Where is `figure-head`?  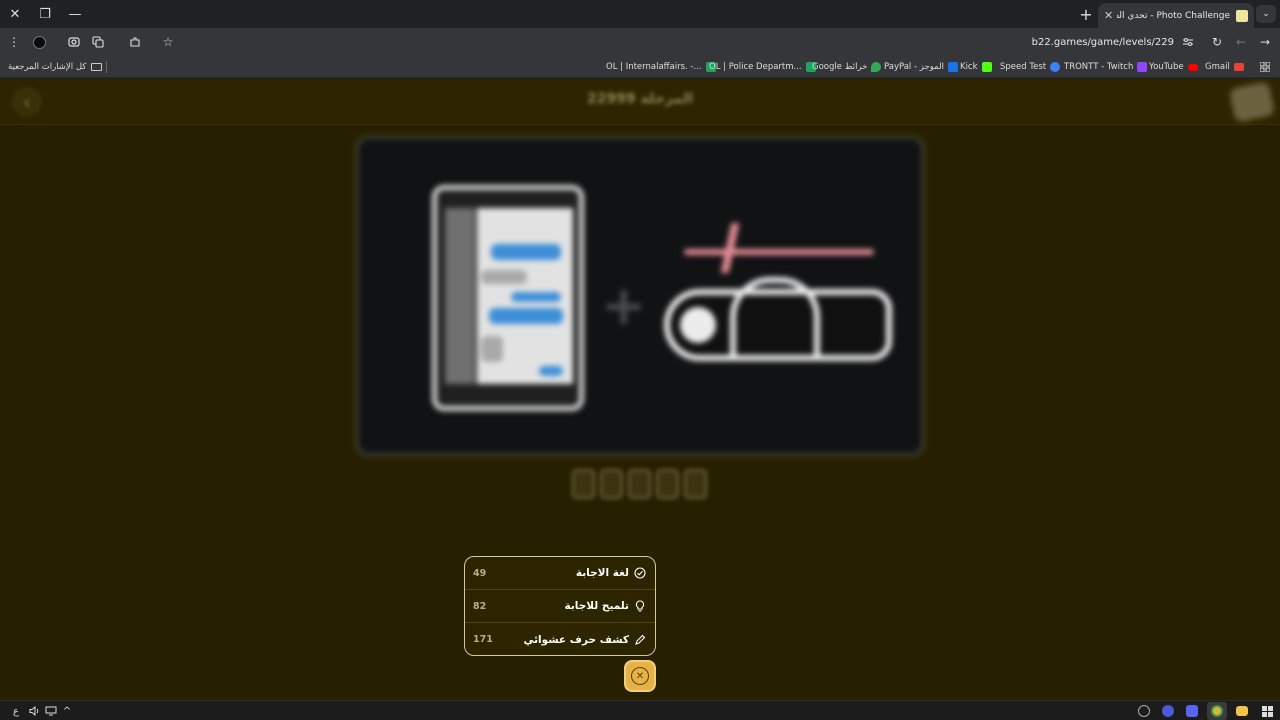
figure-head is located at coordinates (698, 325).